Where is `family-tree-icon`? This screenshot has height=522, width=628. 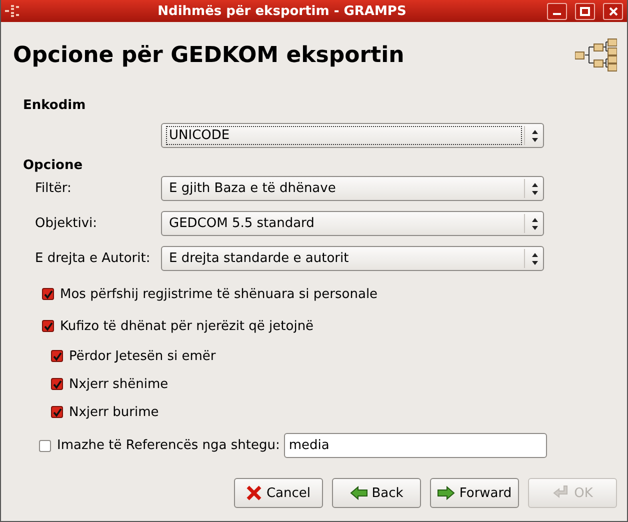
family-tree-icon is located at coordinates (596, 55).